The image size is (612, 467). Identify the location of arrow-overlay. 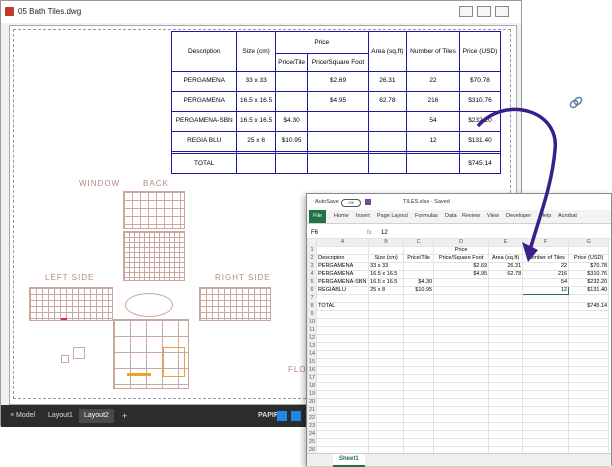
(516, 184).